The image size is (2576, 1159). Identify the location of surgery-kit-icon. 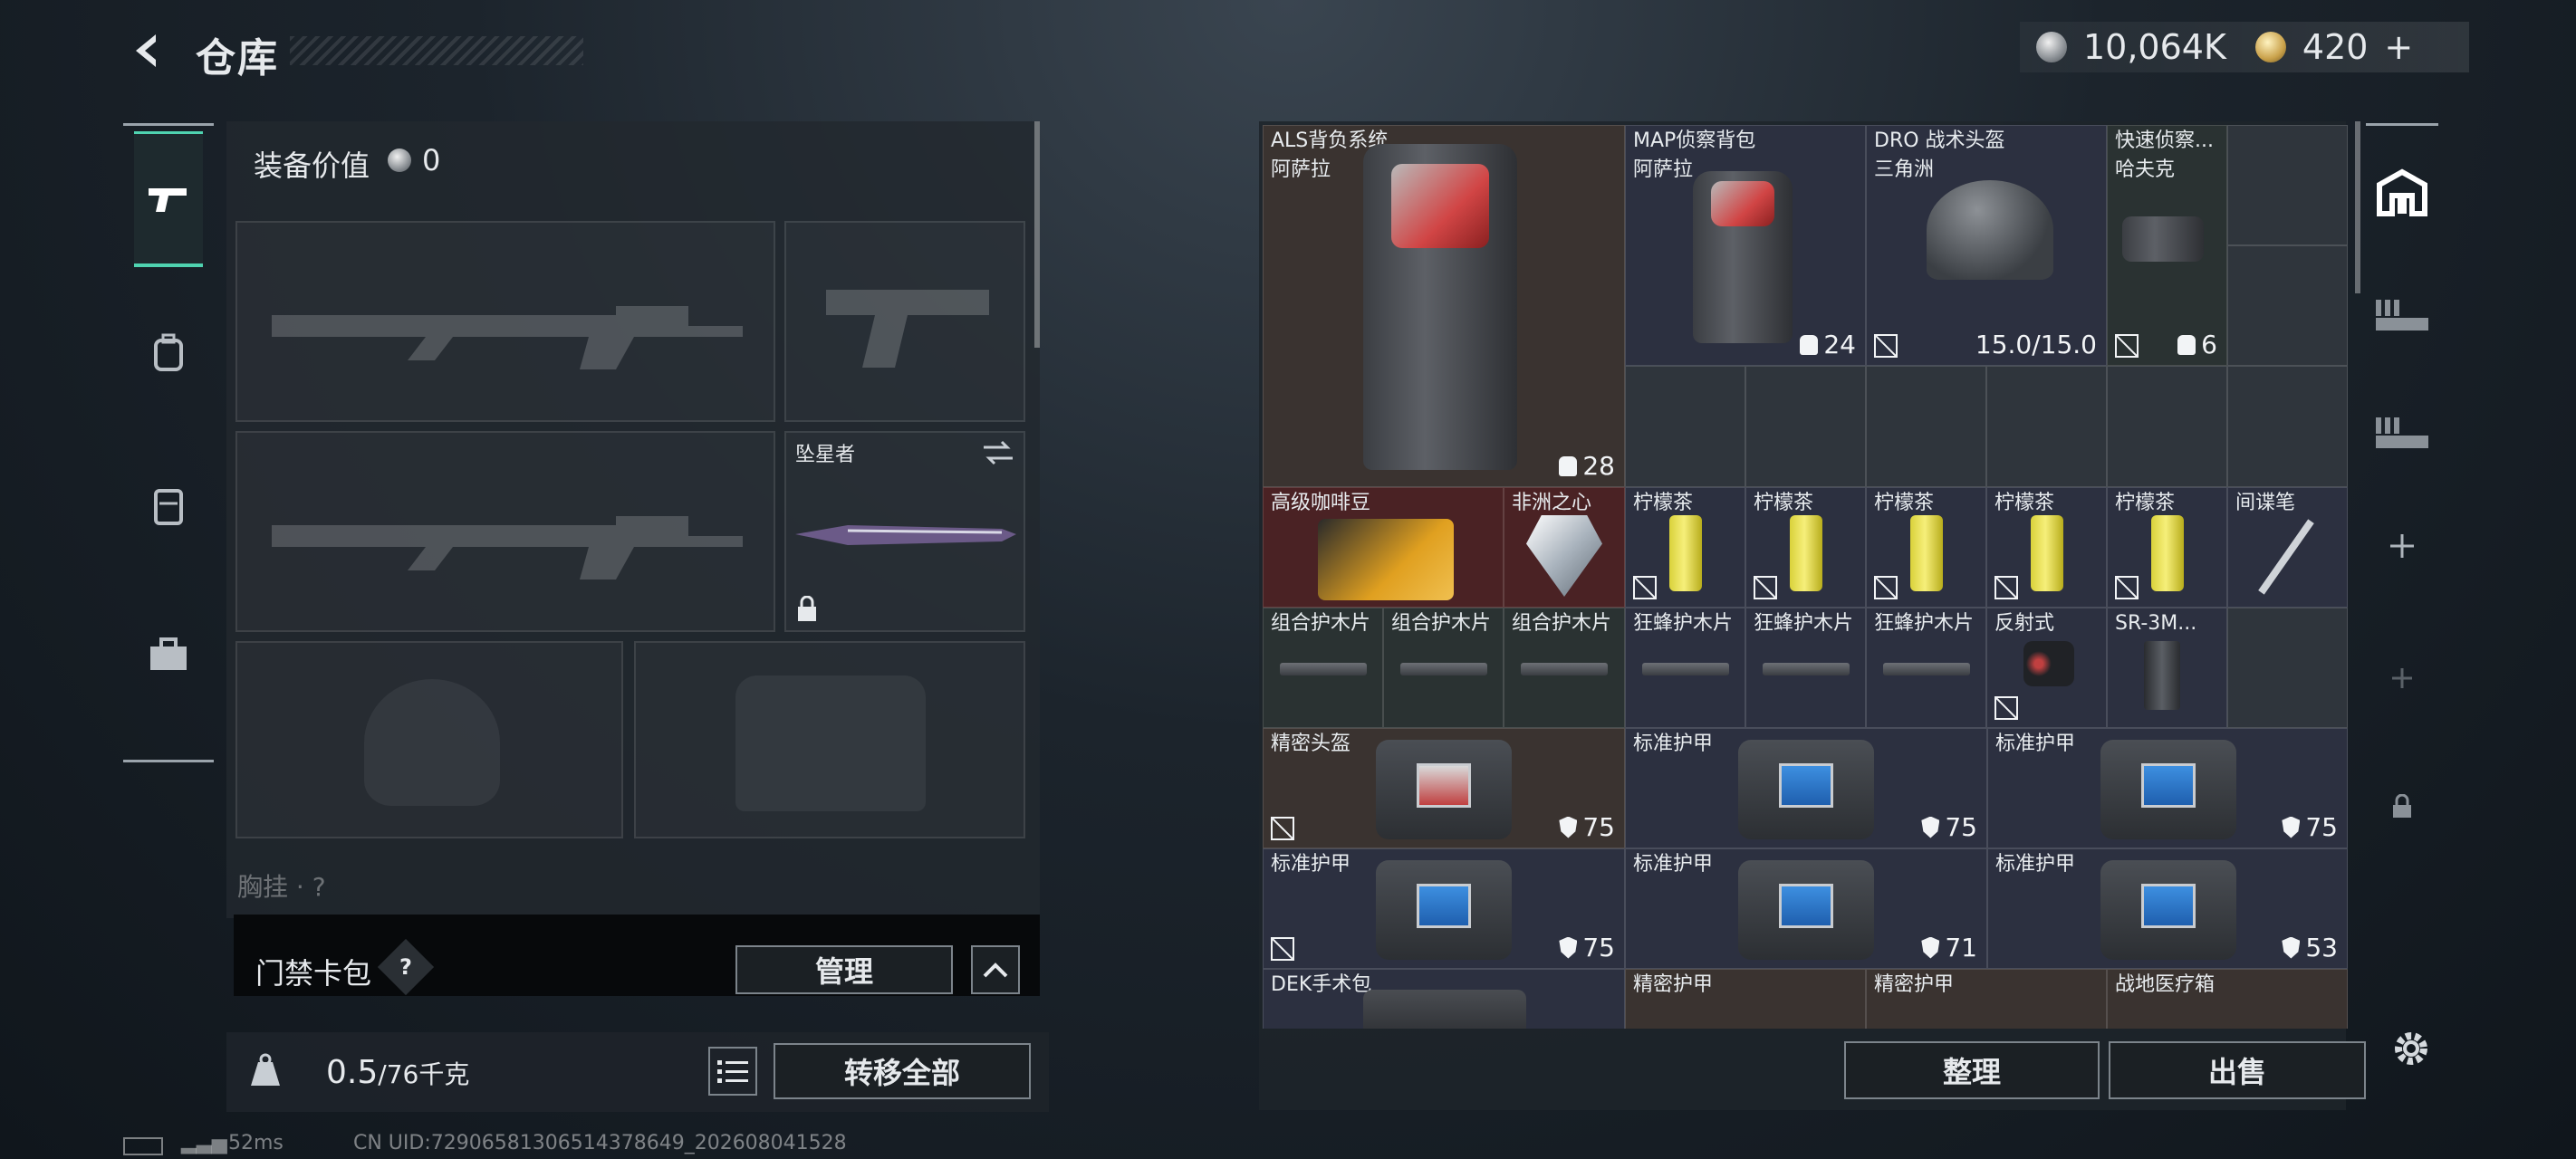
(1444, 1010).